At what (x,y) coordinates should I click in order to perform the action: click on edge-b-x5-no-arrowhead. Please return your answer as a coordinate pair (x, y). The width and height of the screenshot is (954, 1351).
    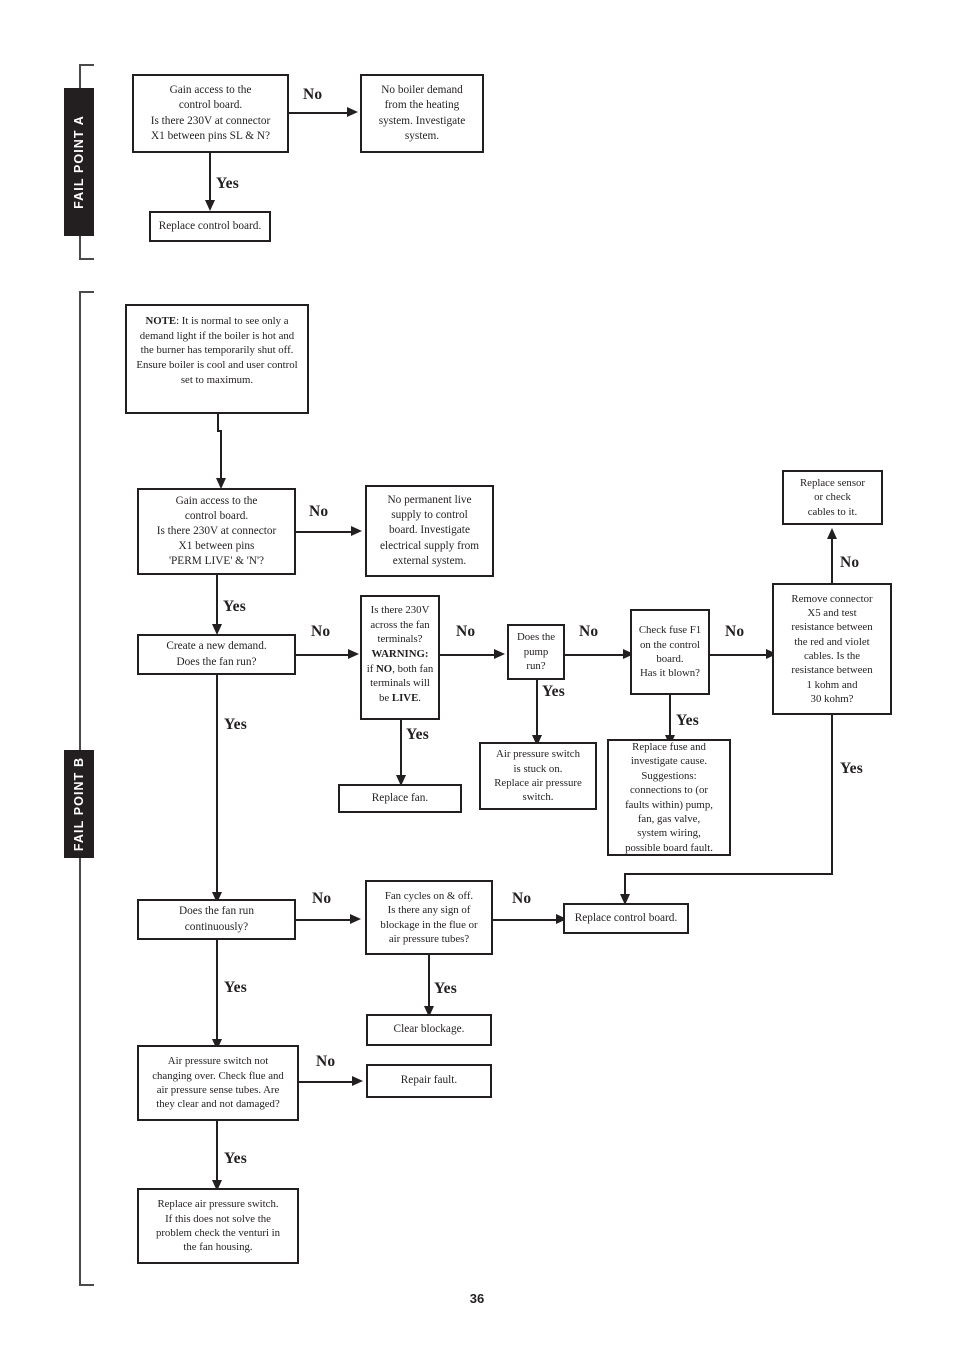
    Looking at the image, I should click on (831, 533).